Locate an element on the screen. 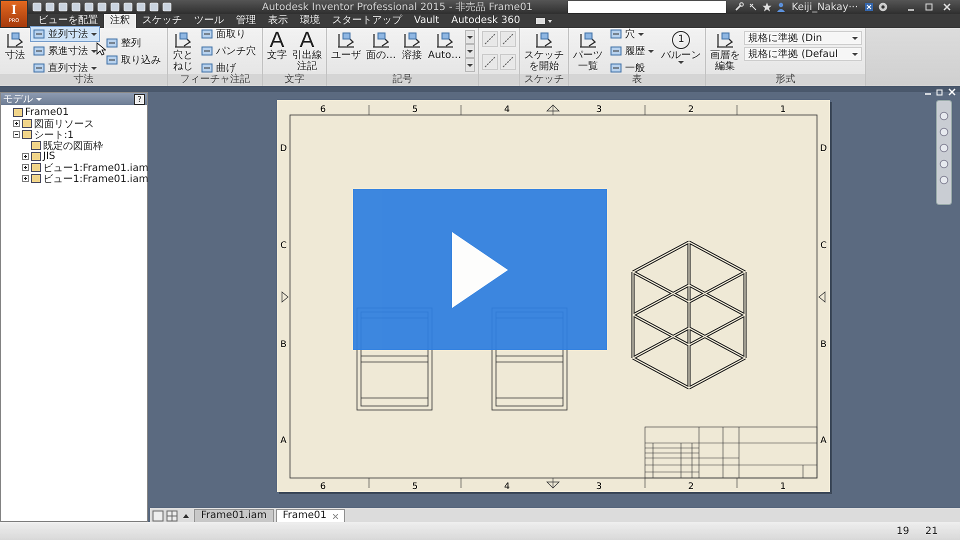 Image resolution: width=960 pixels, height=540 pixels. ribbon-tab: 表示 is located at coordinates (278, 21).